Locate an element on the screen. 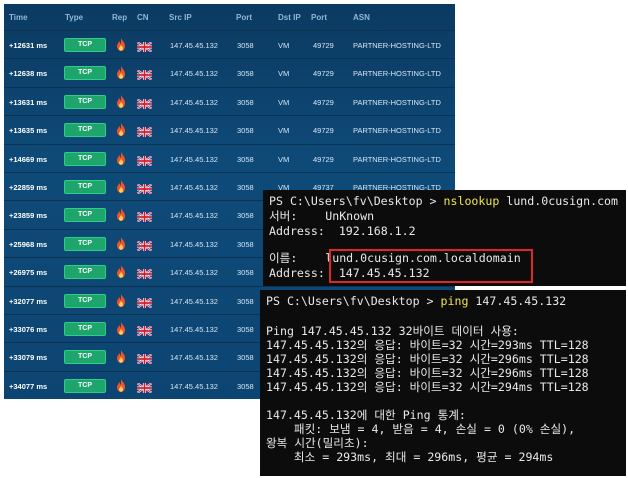  server-label: 서버: is located at coordinates (297, 216).